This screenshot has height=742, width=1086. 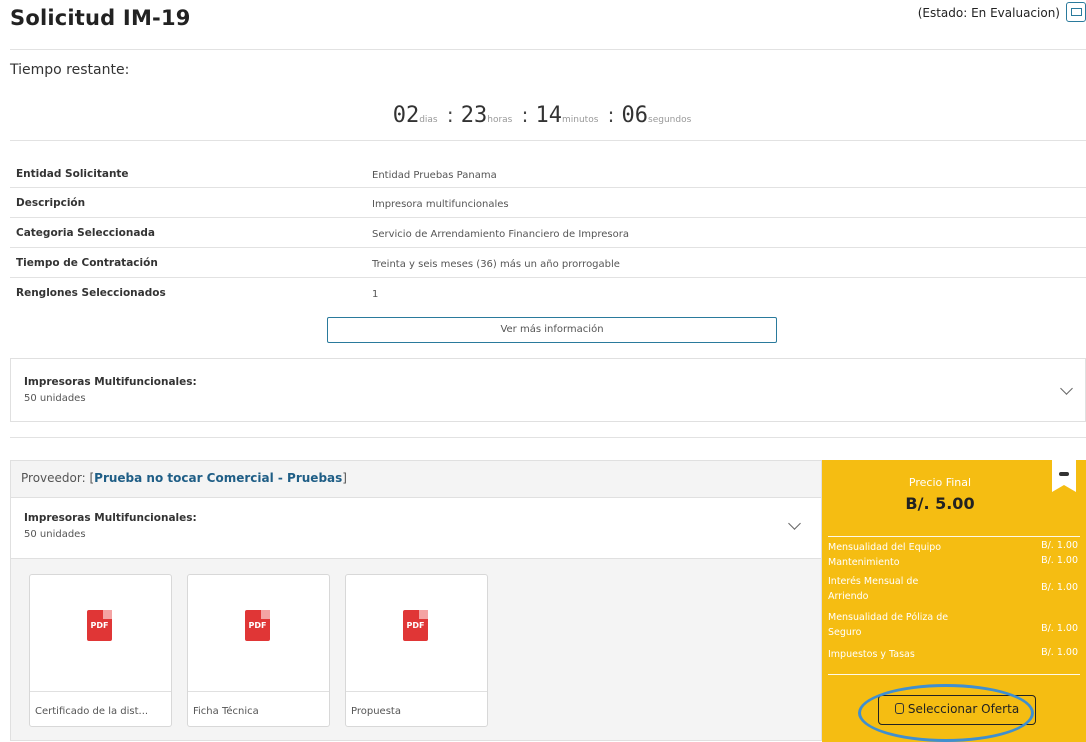 What do you see at coordinates (87, 263) in the screenshot?
I see `info-key: Tiempo de Contratación` at bounding box center [87, 263].